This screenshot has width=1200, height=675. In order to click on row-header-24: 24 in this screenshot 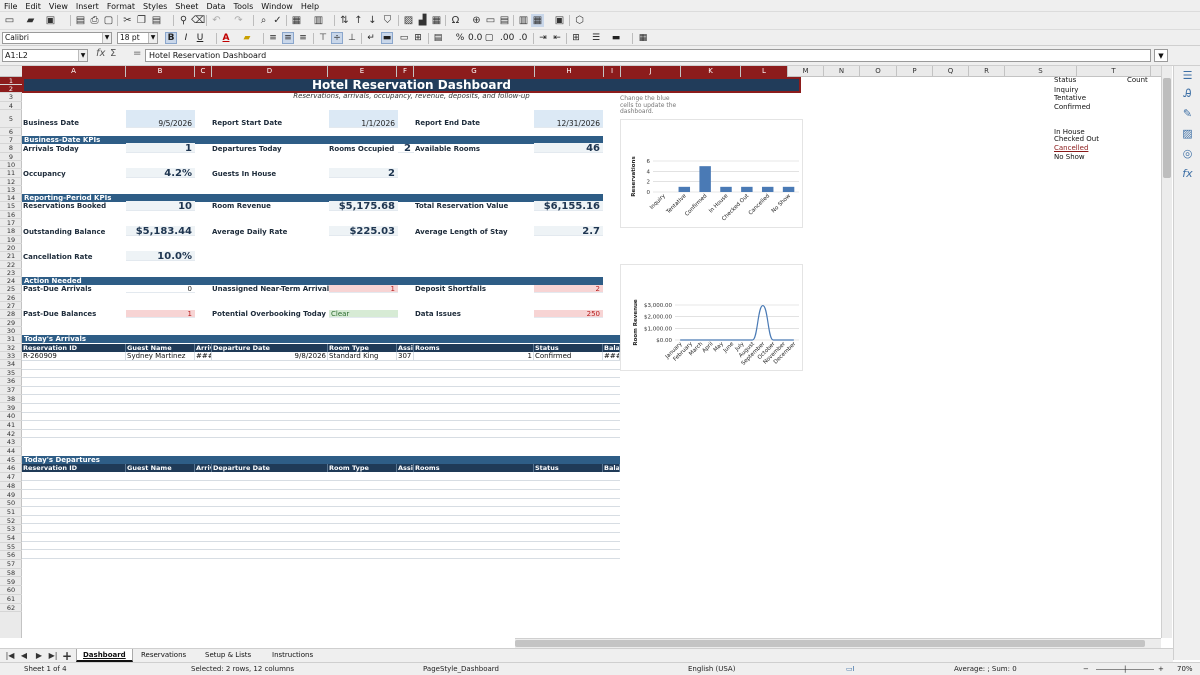, I will do `click(11, 281)`.